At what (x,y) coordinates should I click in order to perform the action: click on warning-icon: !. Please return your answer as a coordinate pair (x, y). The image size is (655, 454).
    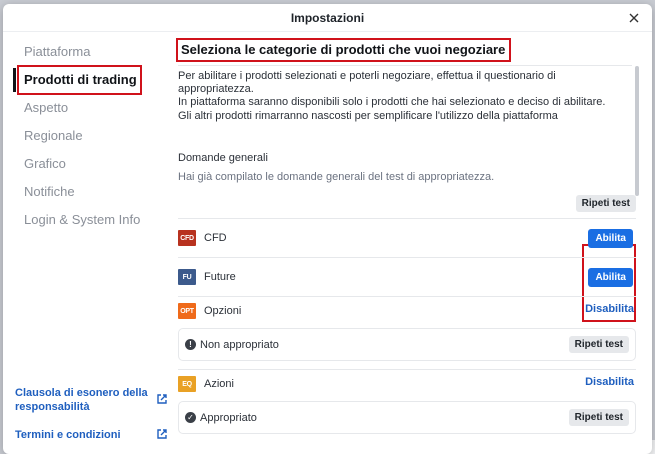
    Looking at the image, I should click on (190, 344).